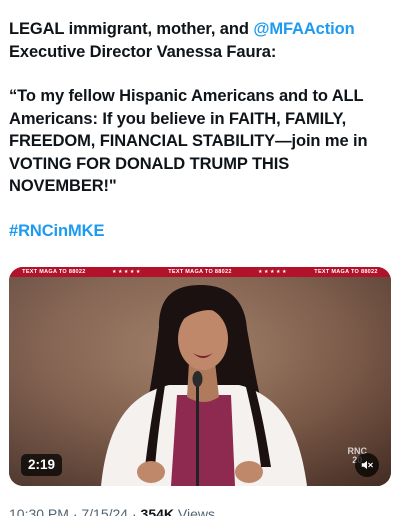 This screenshot has height=516, width=400. I want to click on hashtag-link: #RNCinMKE, so click(201, 231).